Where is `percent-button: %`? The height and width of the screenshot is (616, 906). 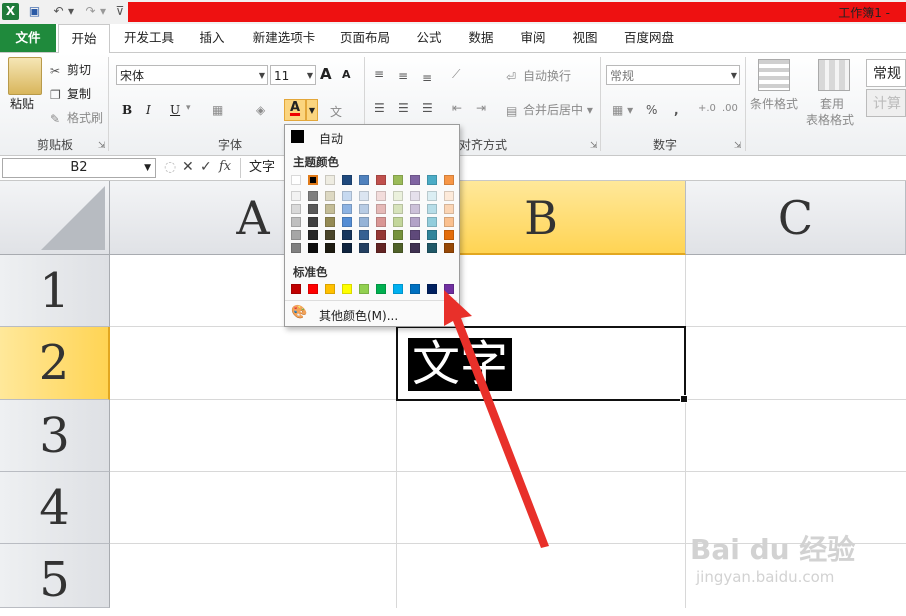 percent-button: % is located at coordinates (651, 110).